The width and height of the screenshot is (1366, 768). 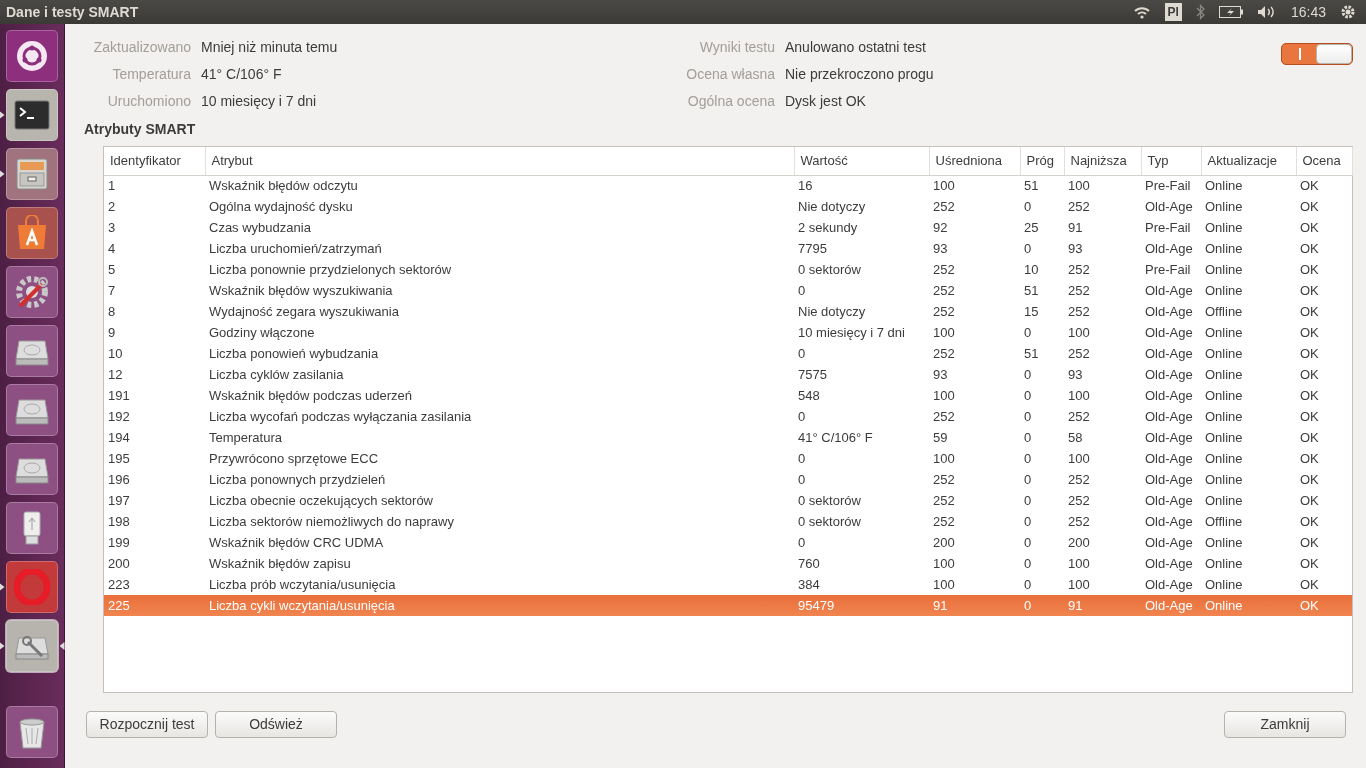 I want to click on column-header: Wartość, so click(x=861, y=161).